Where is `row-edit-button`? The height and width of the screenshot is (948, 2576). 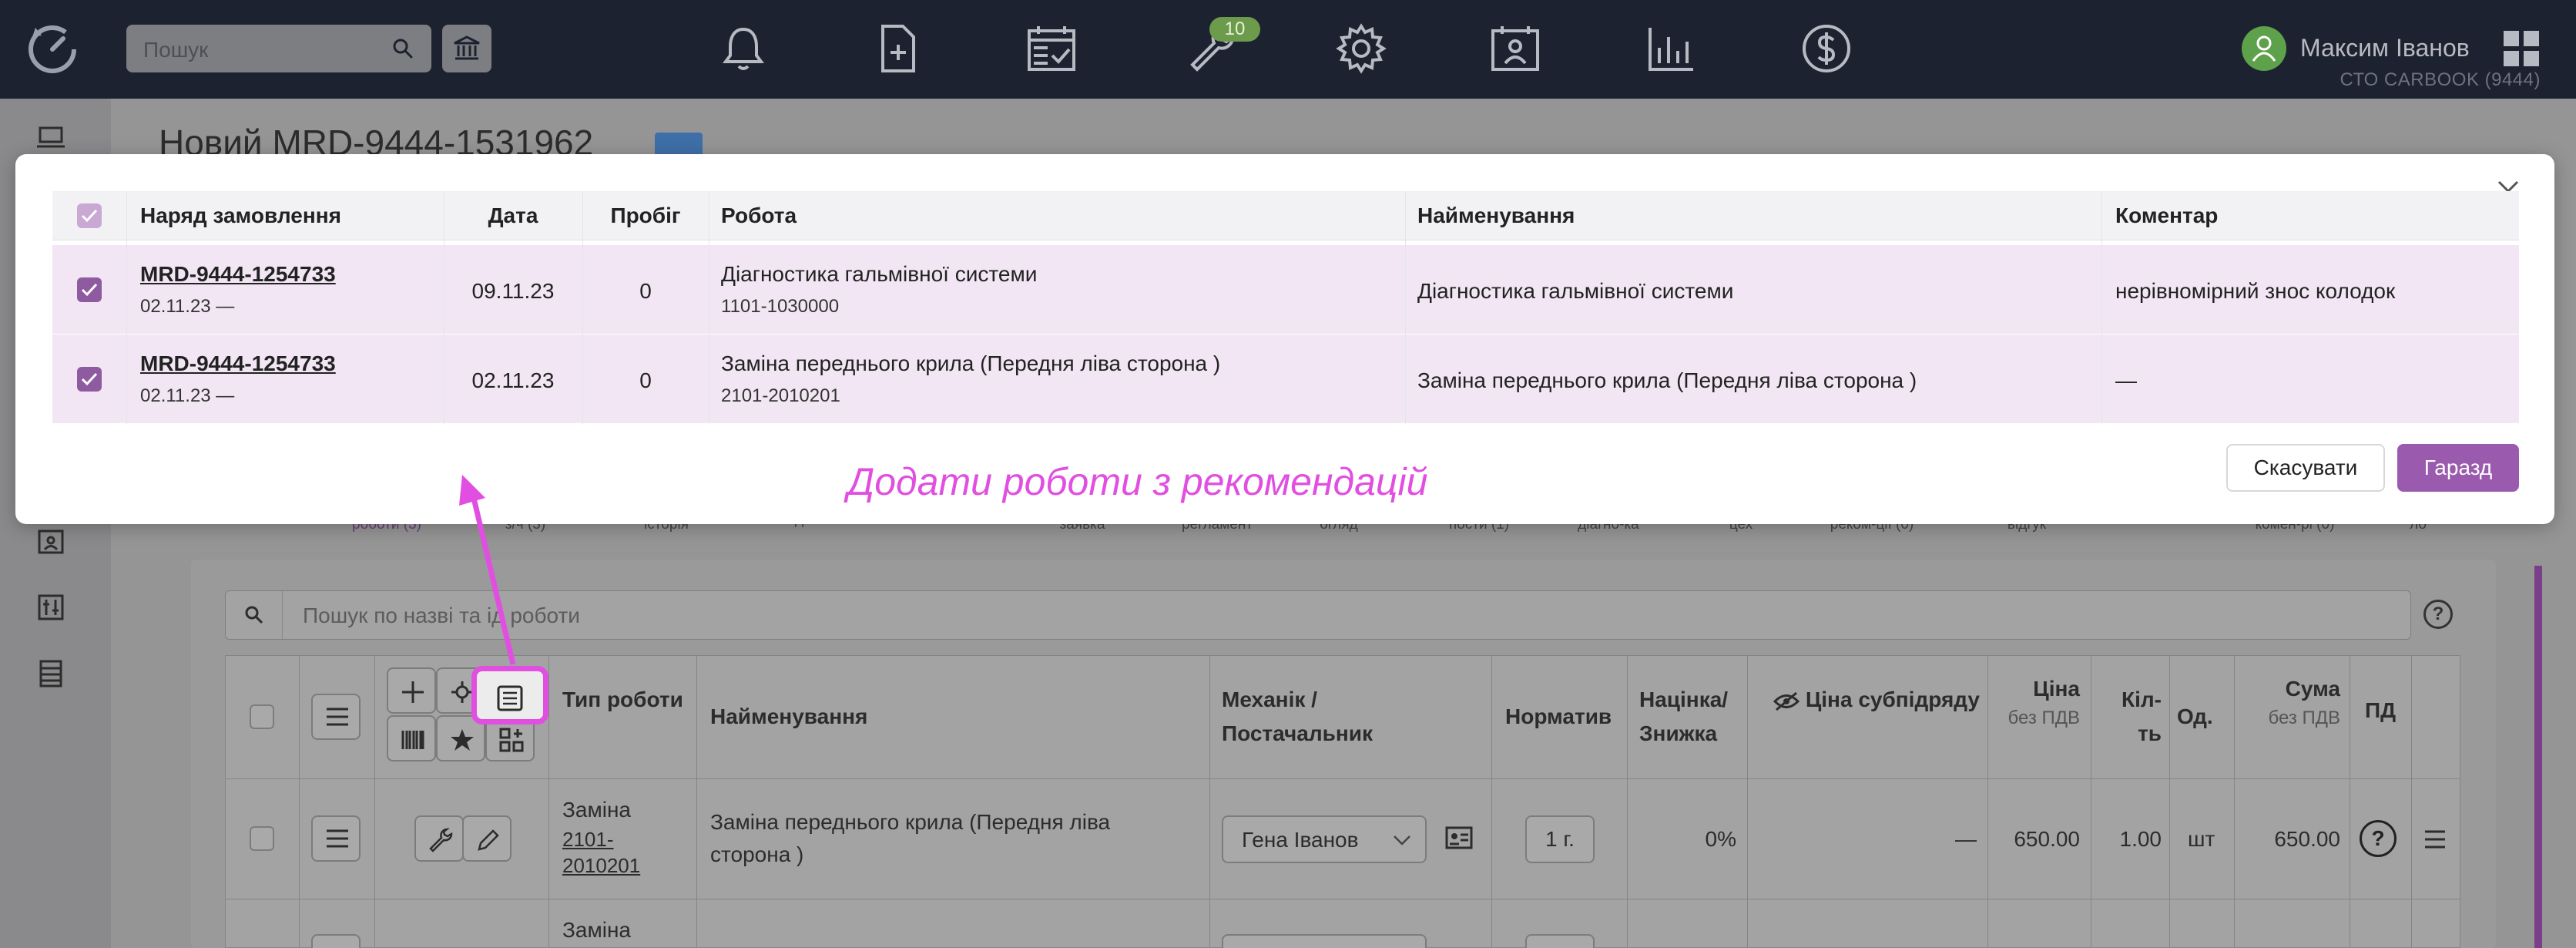
row-edit-button is located at coordinates (487, 839).